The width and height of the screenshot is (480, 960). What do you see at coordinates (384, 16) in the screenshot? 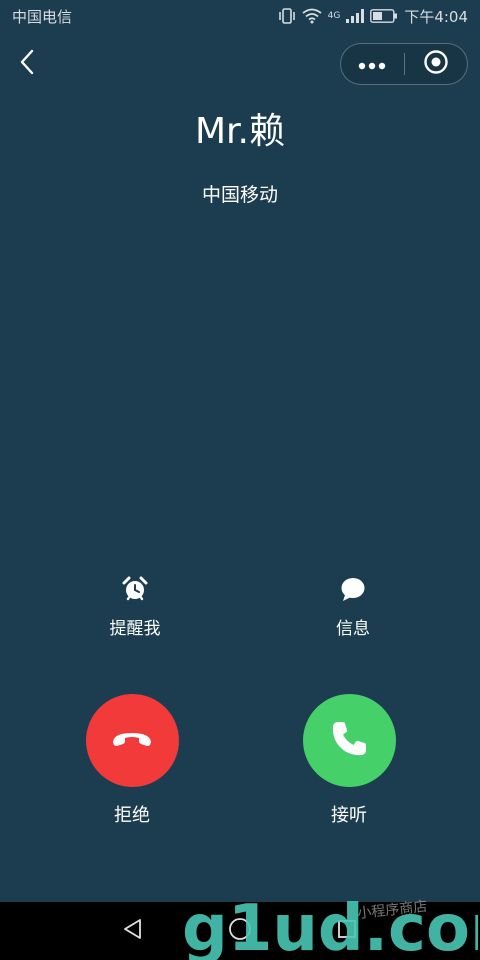
I see `battery-icon` at bounding box center [384, 16].